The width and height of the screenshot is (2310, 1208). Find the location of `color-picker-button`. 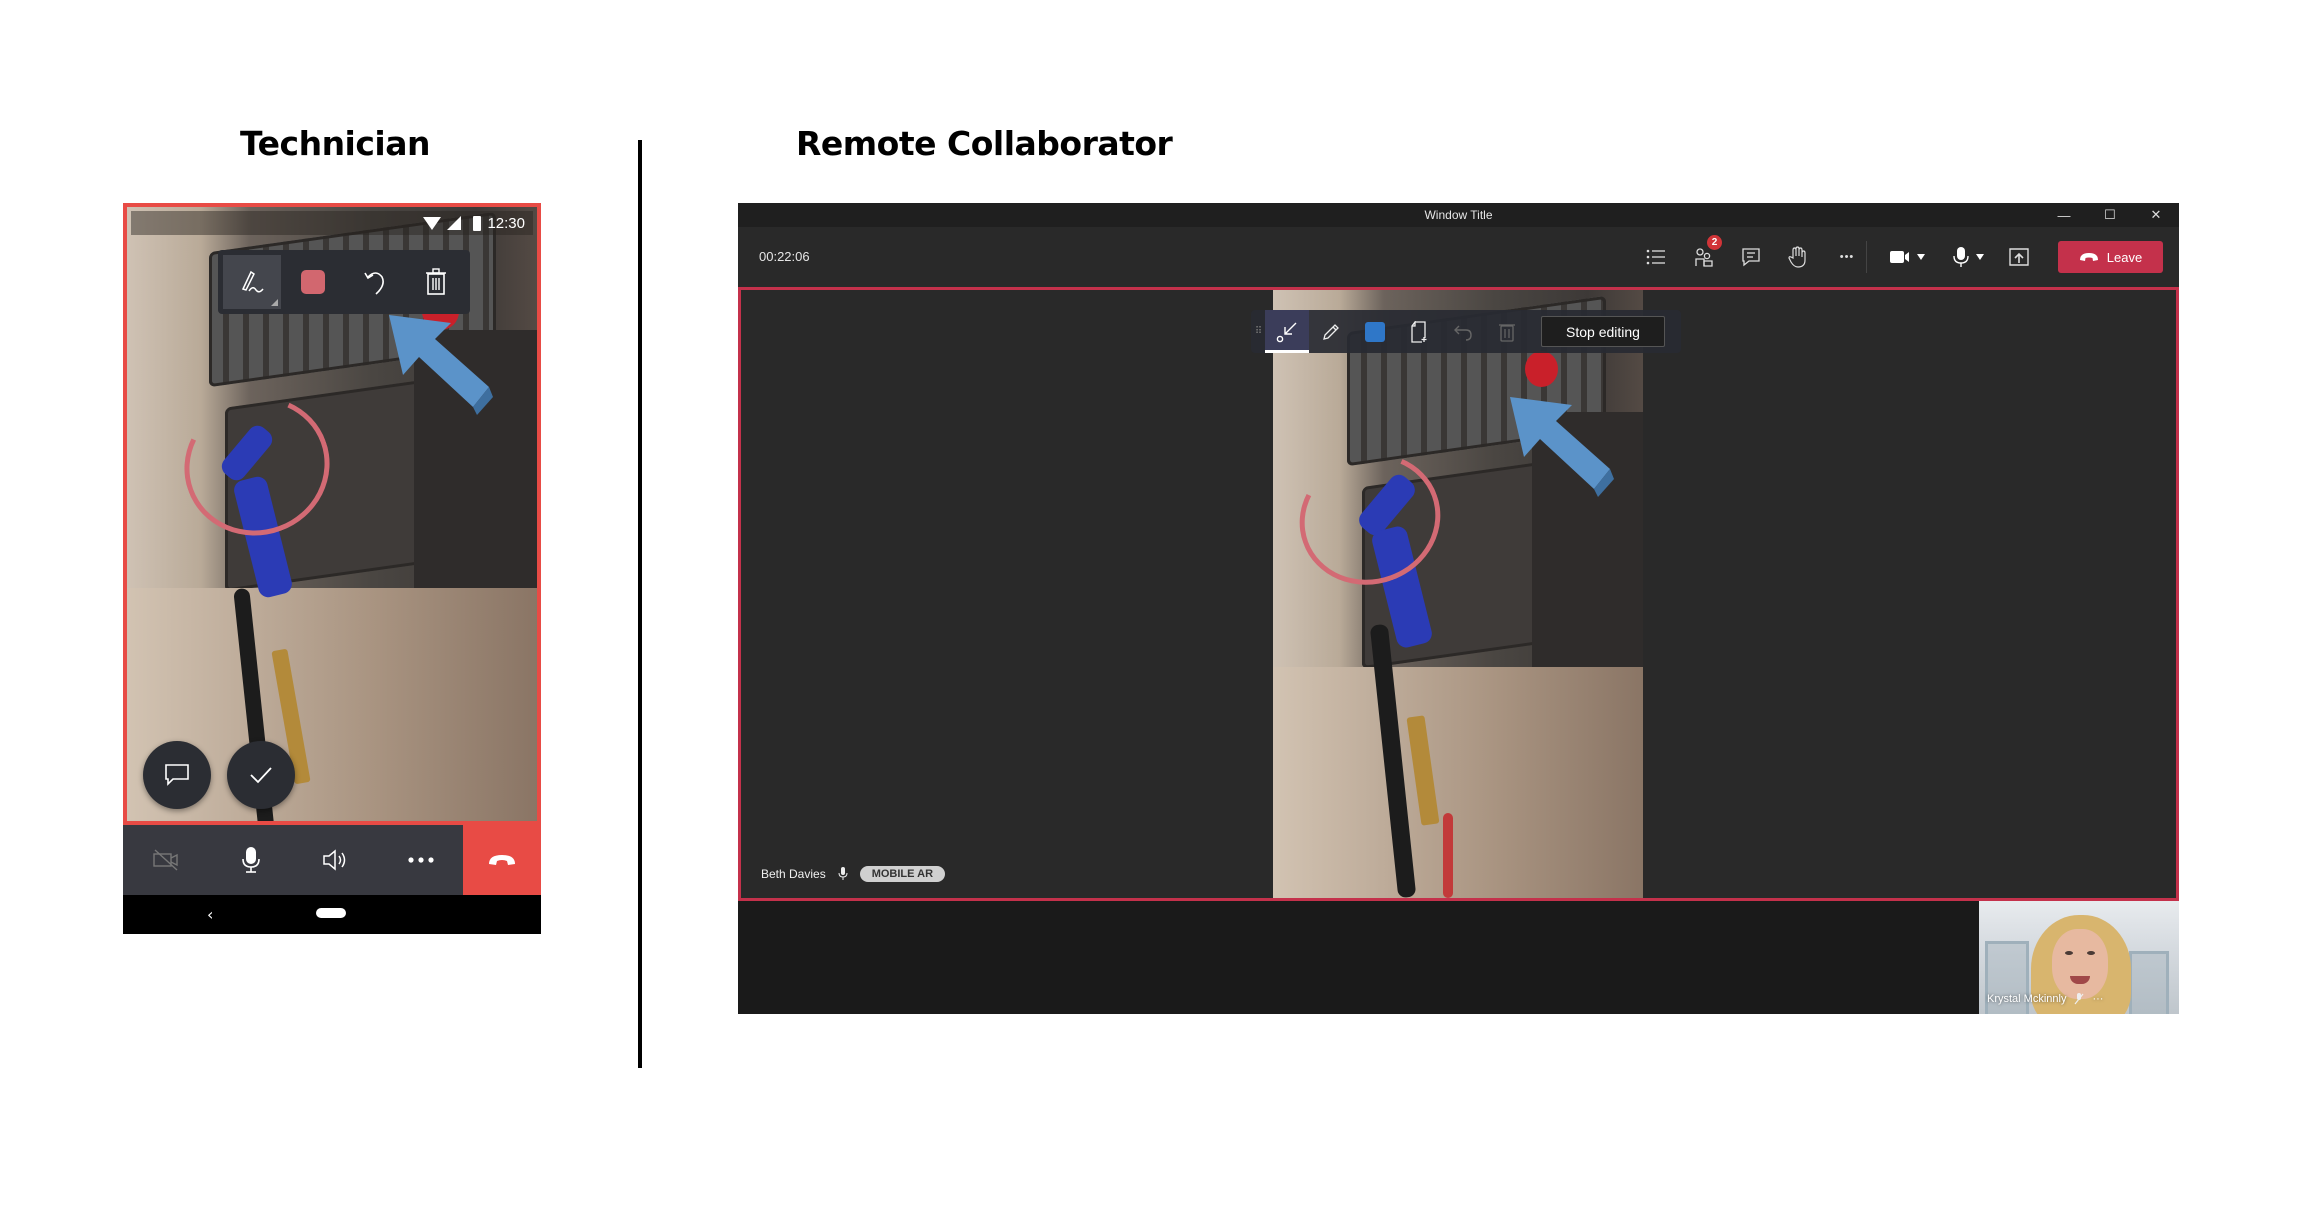

color-picker-button is located at coordinates (1375, 331).